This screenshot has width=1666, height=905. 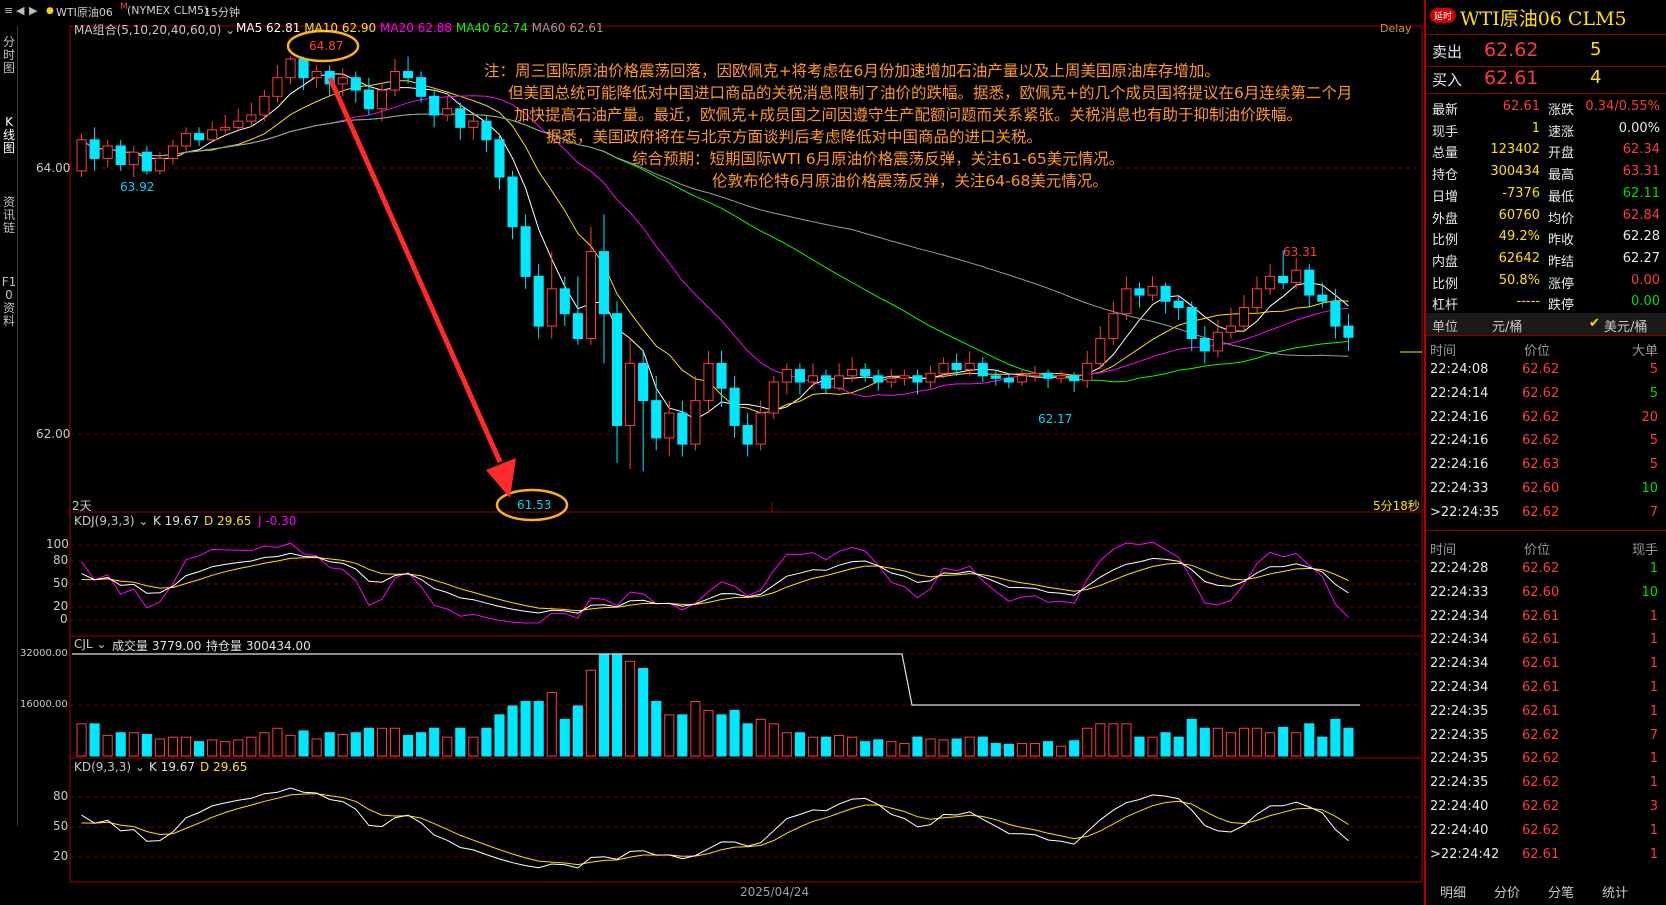 What do you see at coordinates (1561, 891) in the screenshot?
I see `tab-tick: 分笔` at bounding box center [1561, 891].